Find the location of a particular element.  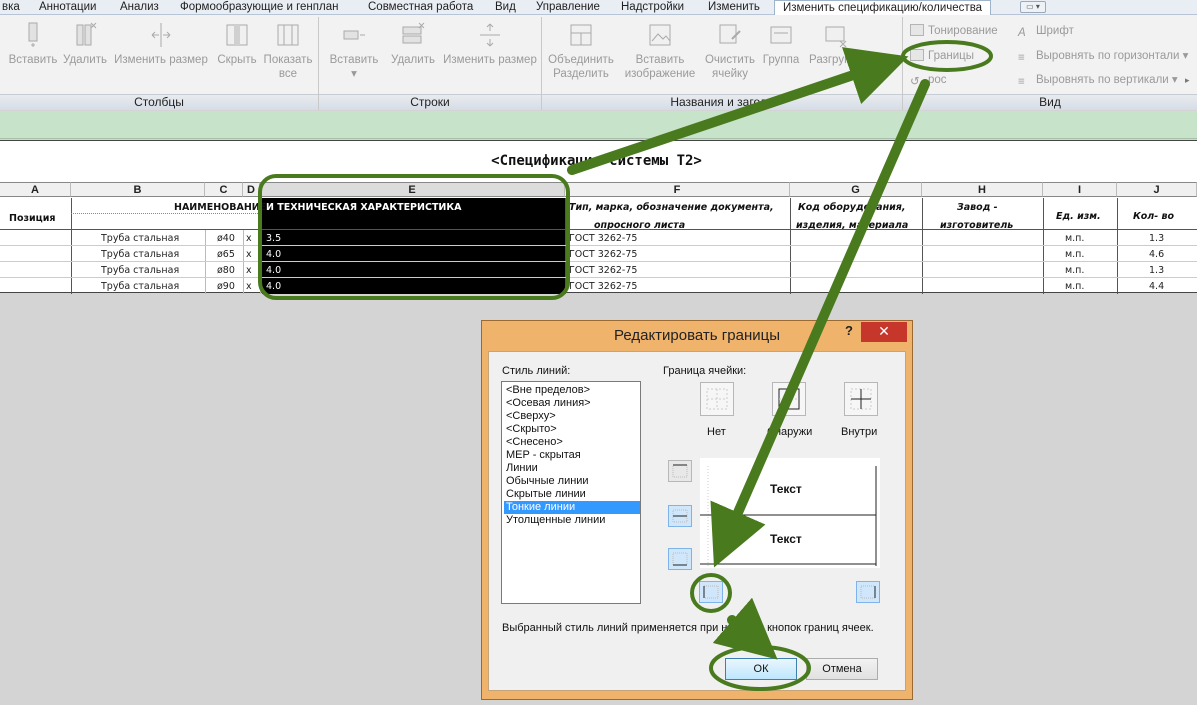

group-button: Группа is located at coordinates (781, 44).